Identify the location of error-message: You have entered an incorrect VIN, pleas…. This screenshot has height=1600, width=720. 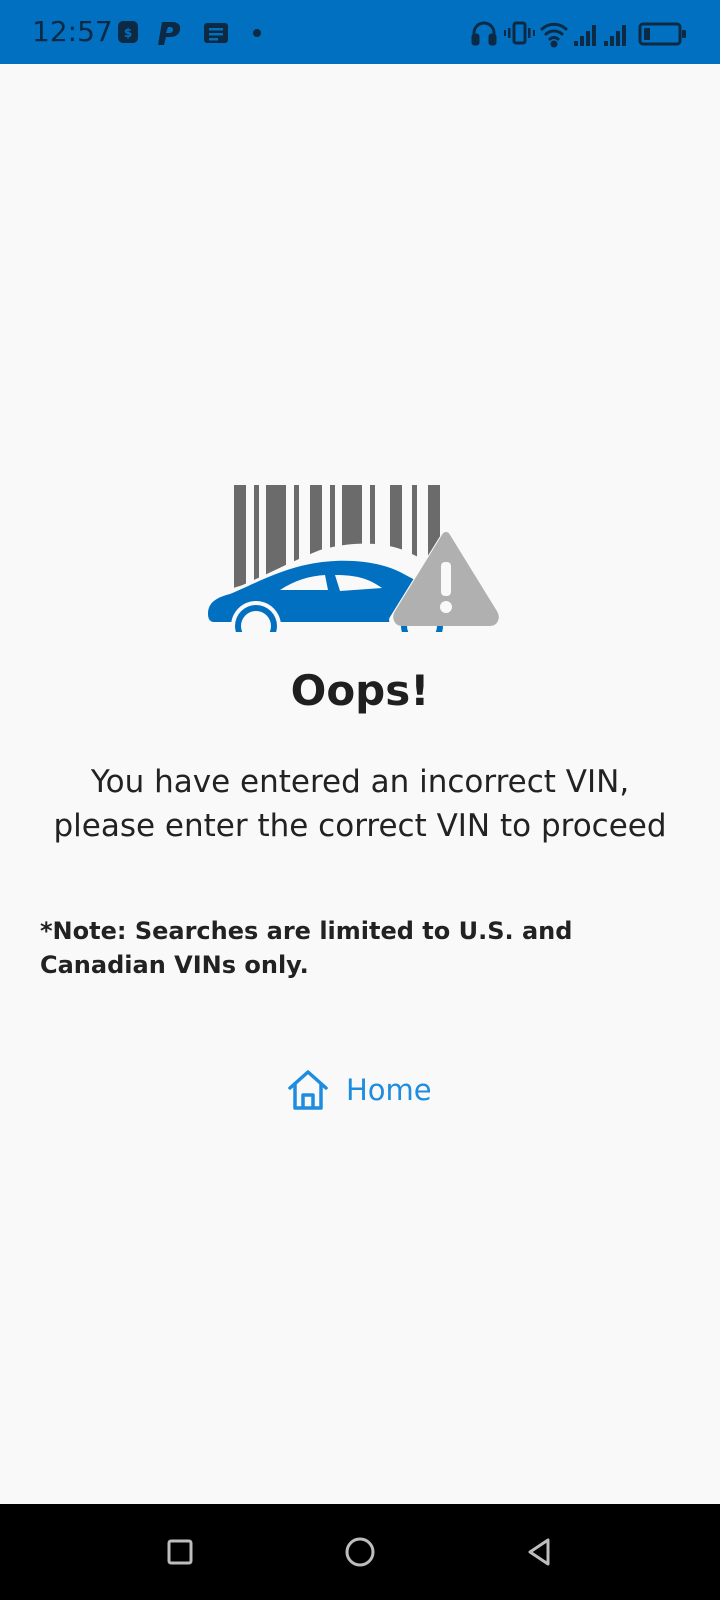
(360, 804).